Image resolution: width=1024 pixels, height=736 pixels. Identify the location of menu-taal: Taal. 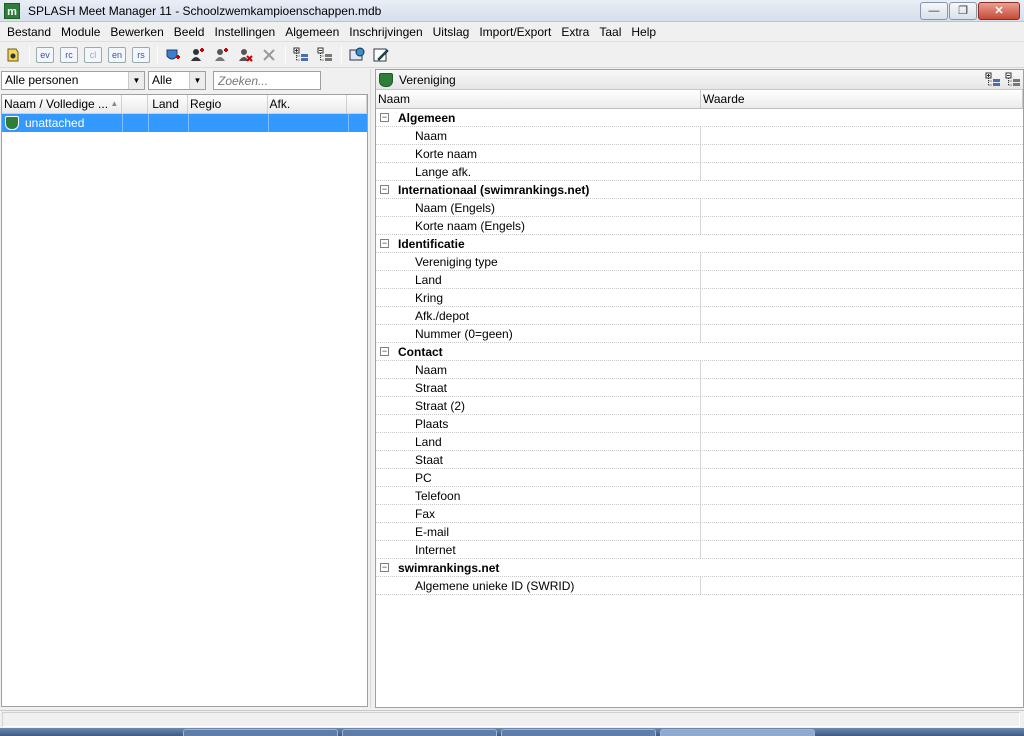
(610, 32).